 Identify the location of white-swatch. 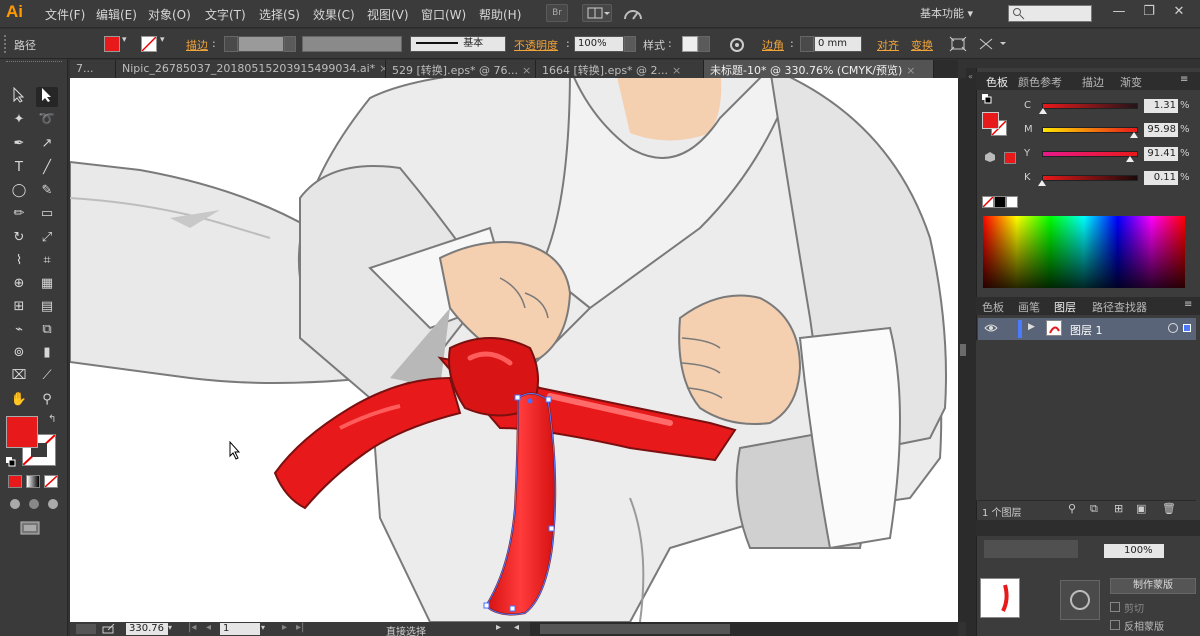
(1012, 202).